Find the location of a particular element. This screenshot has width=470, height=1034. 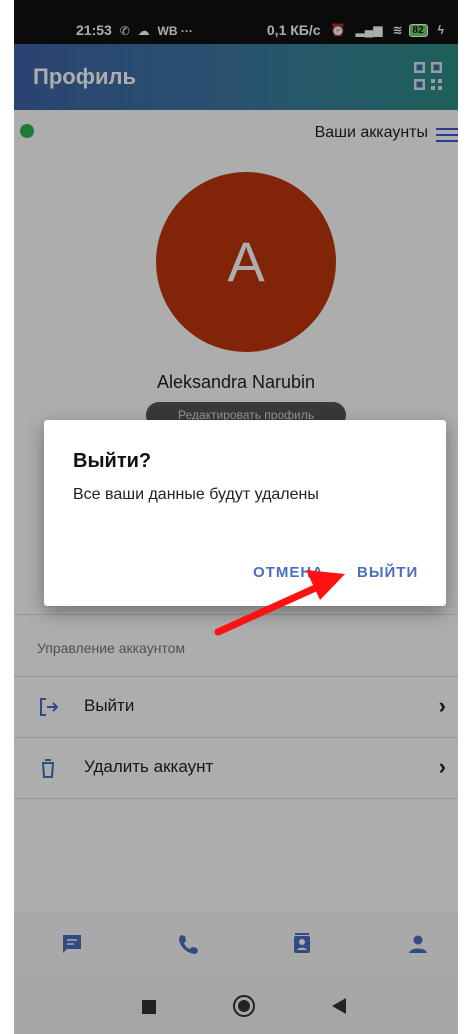

dialog-title: Выйти? is located at coordinates (112, 461).